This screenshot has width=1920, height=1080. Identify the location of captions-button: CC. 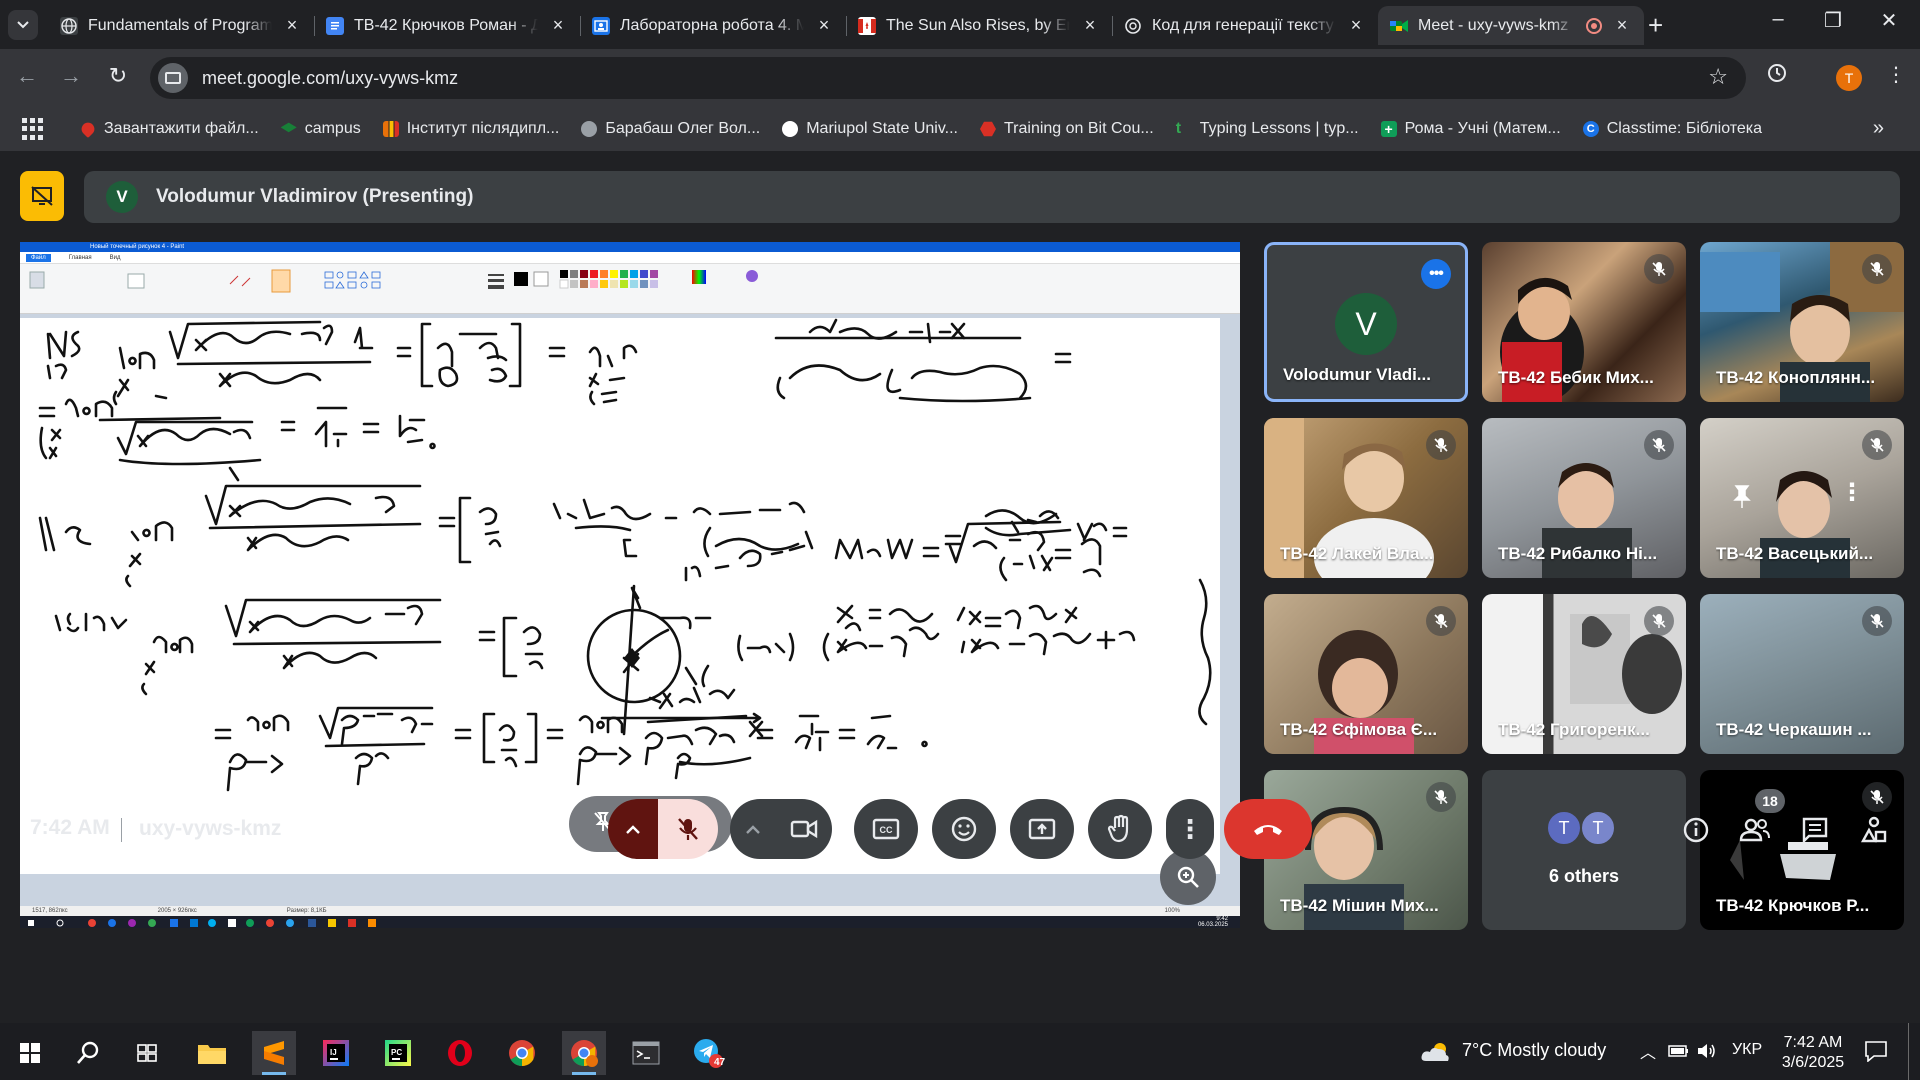
(886, 829).